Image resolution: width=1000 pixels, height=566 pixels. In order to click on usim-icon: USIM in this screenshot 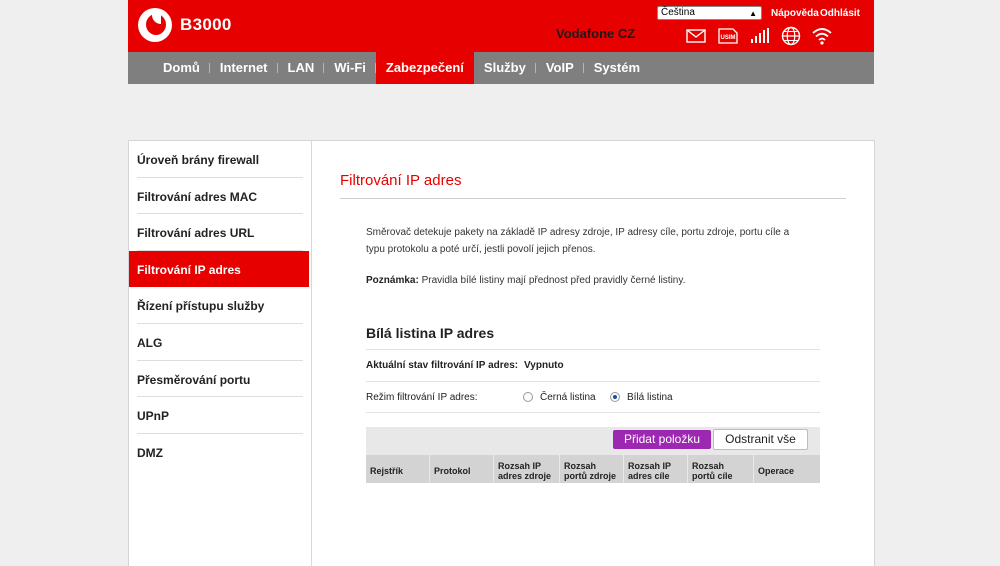, I will do `click(728, 36)`.